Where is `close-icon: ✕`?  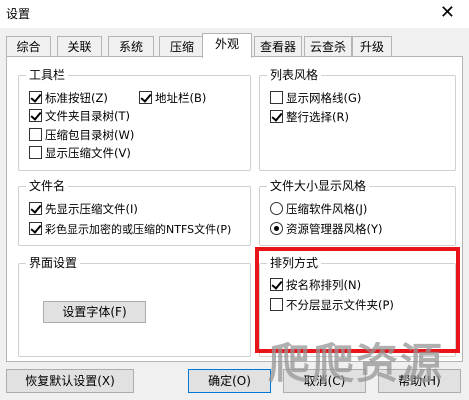 close-icon: ✕ is located at coordinates (447, 13).